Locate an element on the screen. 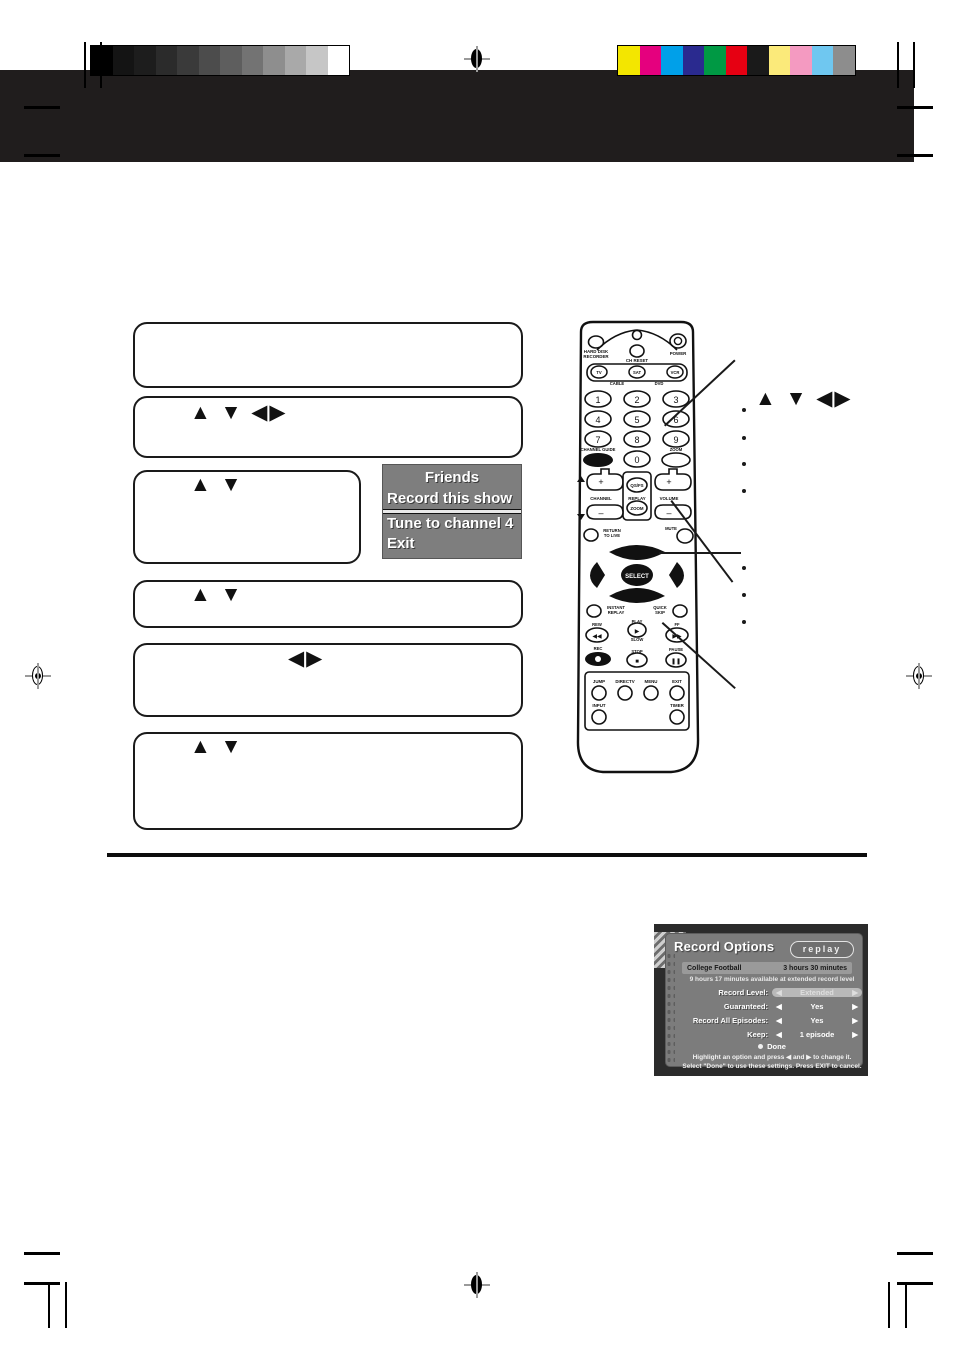 The width and height of the screenshot is (954, 1351). svg-text: REPLAY is located at coordinates (636, 498).